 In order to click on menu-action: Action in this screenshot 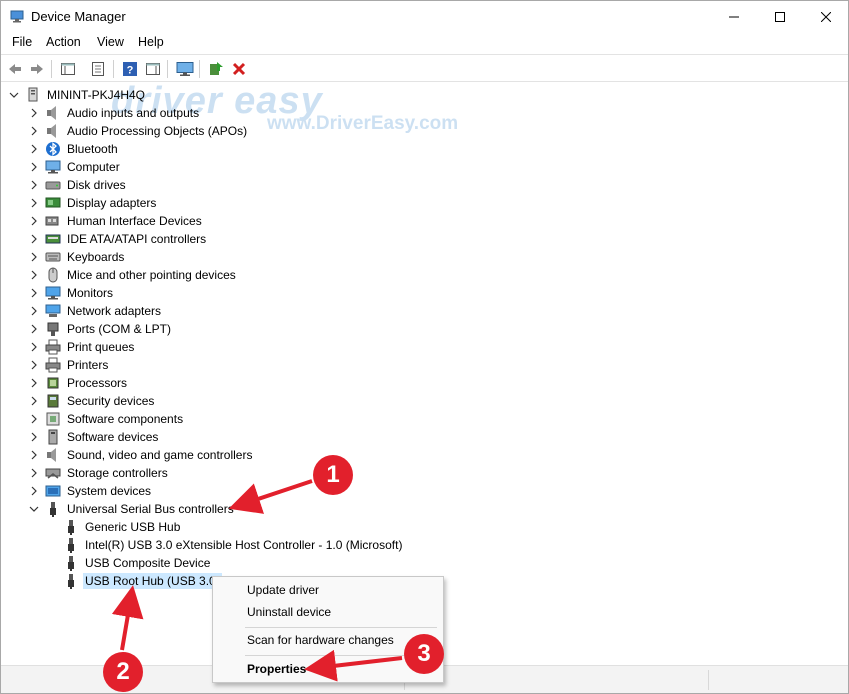, I will do `click(63, 42)`.